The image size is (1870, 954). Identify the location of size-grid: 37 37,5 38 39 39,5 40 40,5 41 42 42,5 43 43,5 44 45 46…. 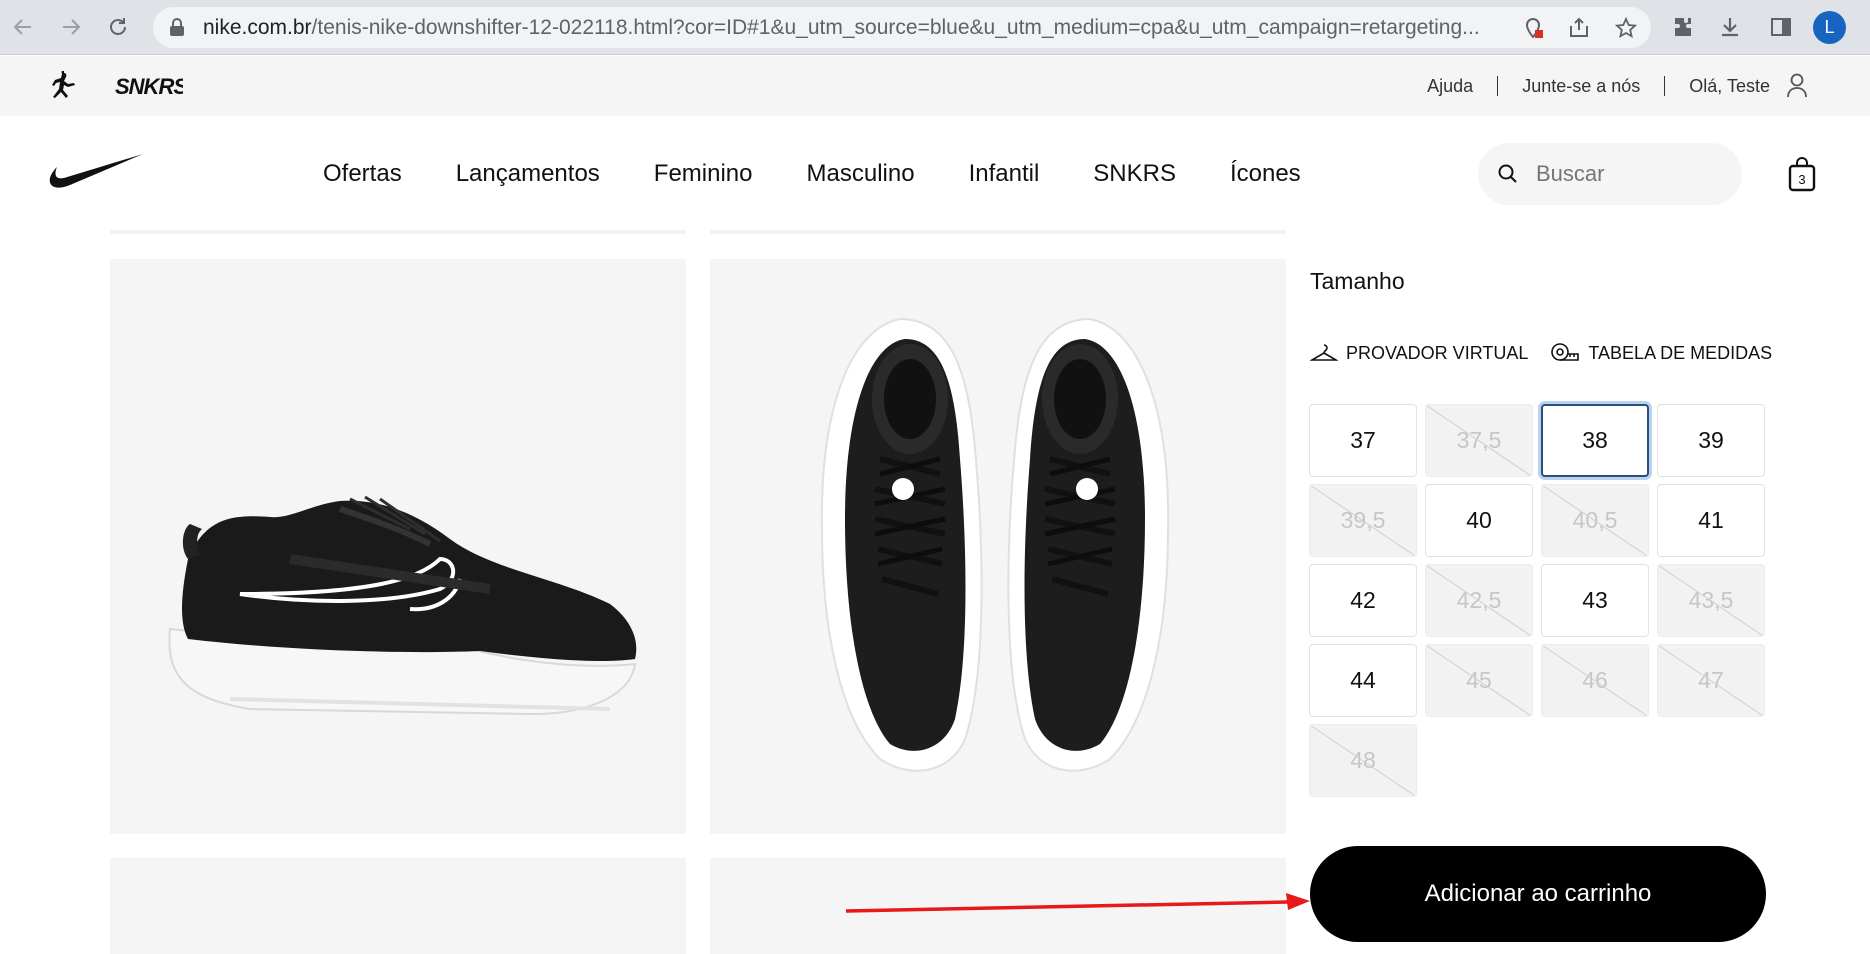
(1538, 600).